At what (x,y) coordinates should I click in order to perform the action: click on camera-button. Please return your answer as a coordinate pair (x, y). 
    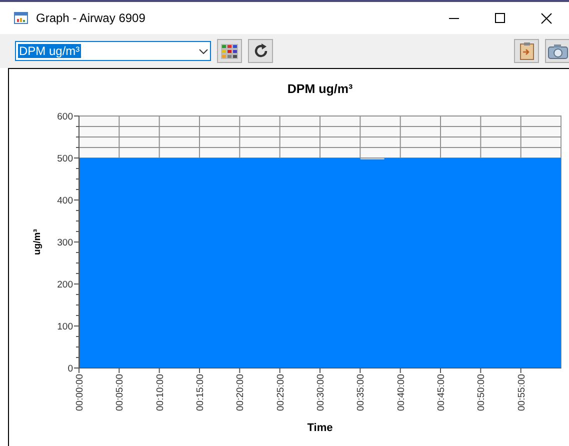
    Looking at the image, I should click on (557, 51).